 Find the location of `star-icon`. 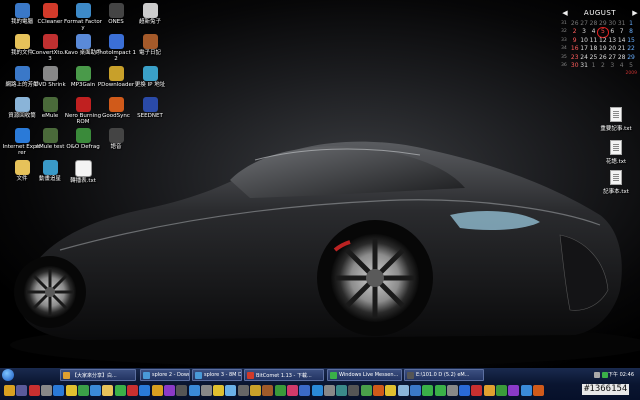

star-icon is located at coordinates (71, 390).